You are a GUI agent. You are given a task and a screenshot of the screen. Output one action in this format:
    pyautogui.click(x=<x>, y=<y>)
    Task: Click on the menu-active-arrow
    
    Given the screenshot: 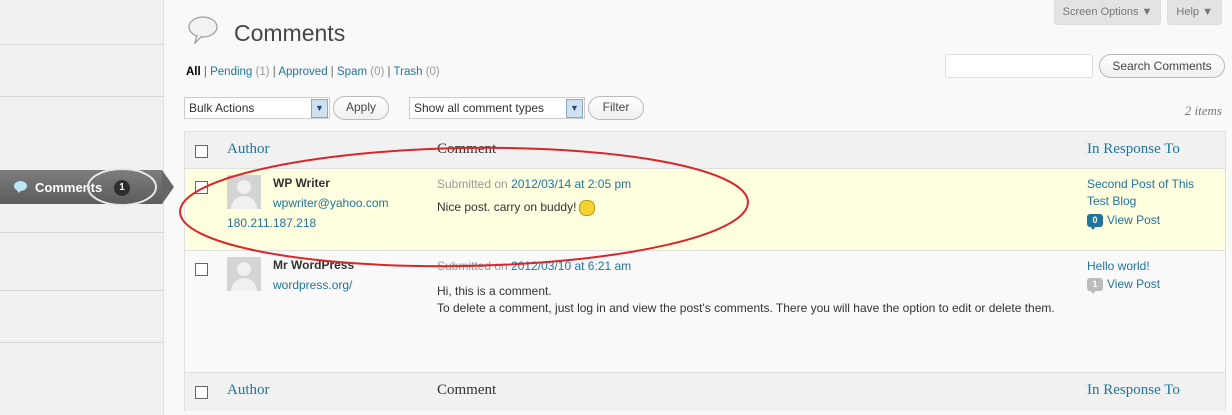 What is the action you would take?
    pyautogui.click(x=168, y=187)
    